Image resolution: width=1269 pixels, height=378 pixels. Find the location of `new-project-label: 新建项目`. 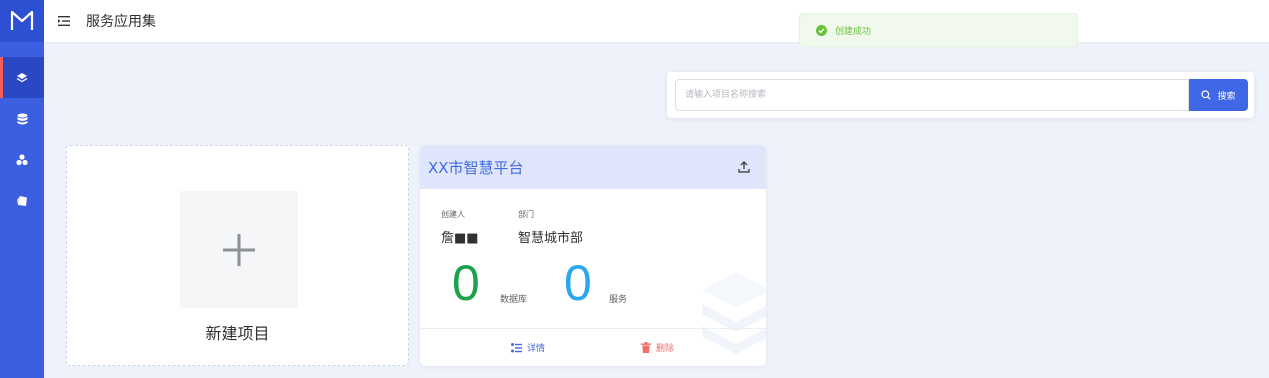

new-project-label: 新建项目 is located at coordinates (237, 333).